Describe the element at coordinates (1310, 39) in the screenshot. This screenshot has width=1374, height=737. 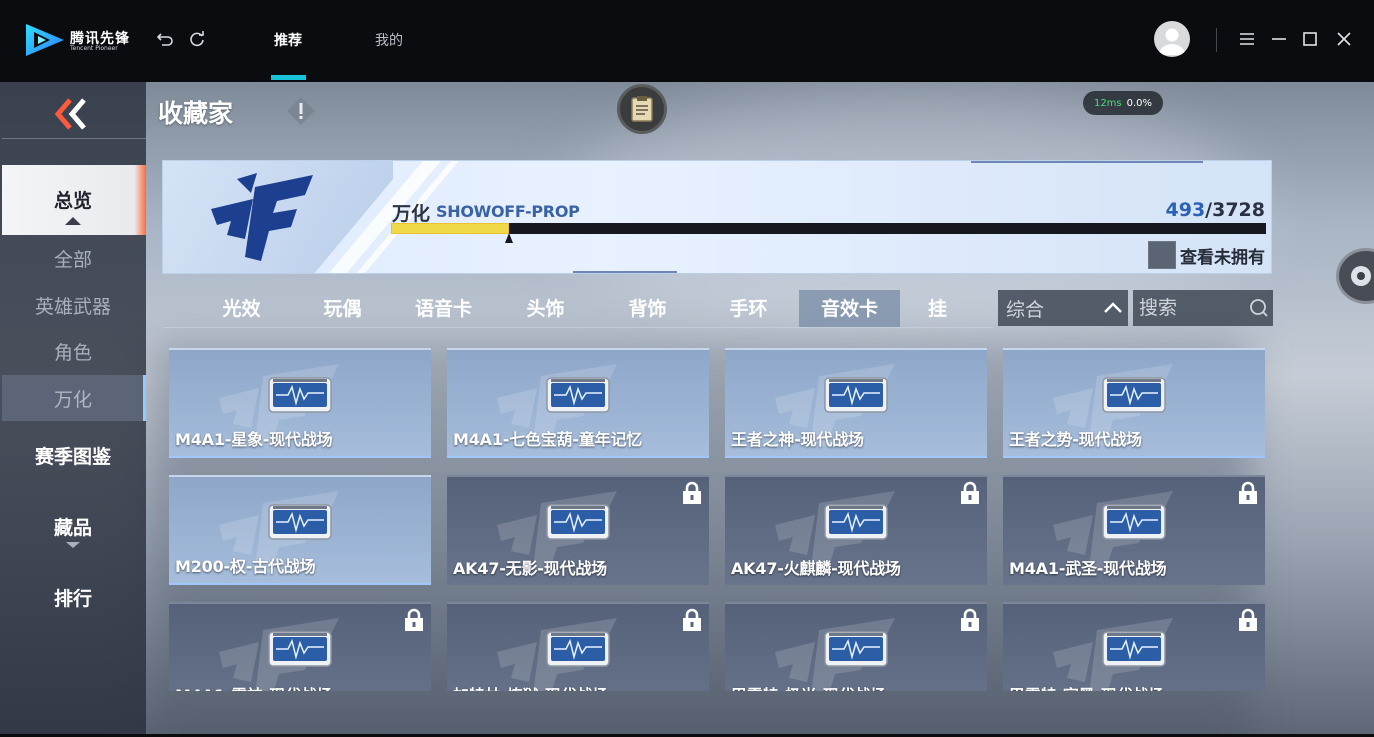
I see `maximize-icon` at that location.